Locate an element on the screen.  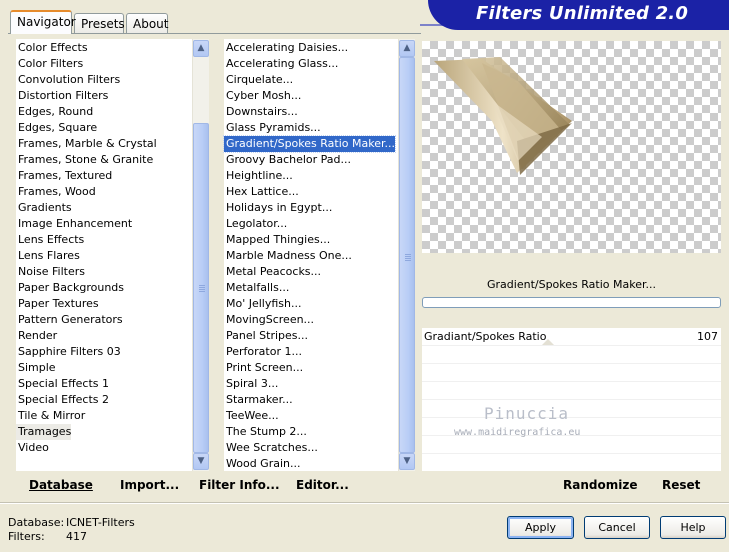
category-item: Tile & Mirror is located at coordinates (50, 416).